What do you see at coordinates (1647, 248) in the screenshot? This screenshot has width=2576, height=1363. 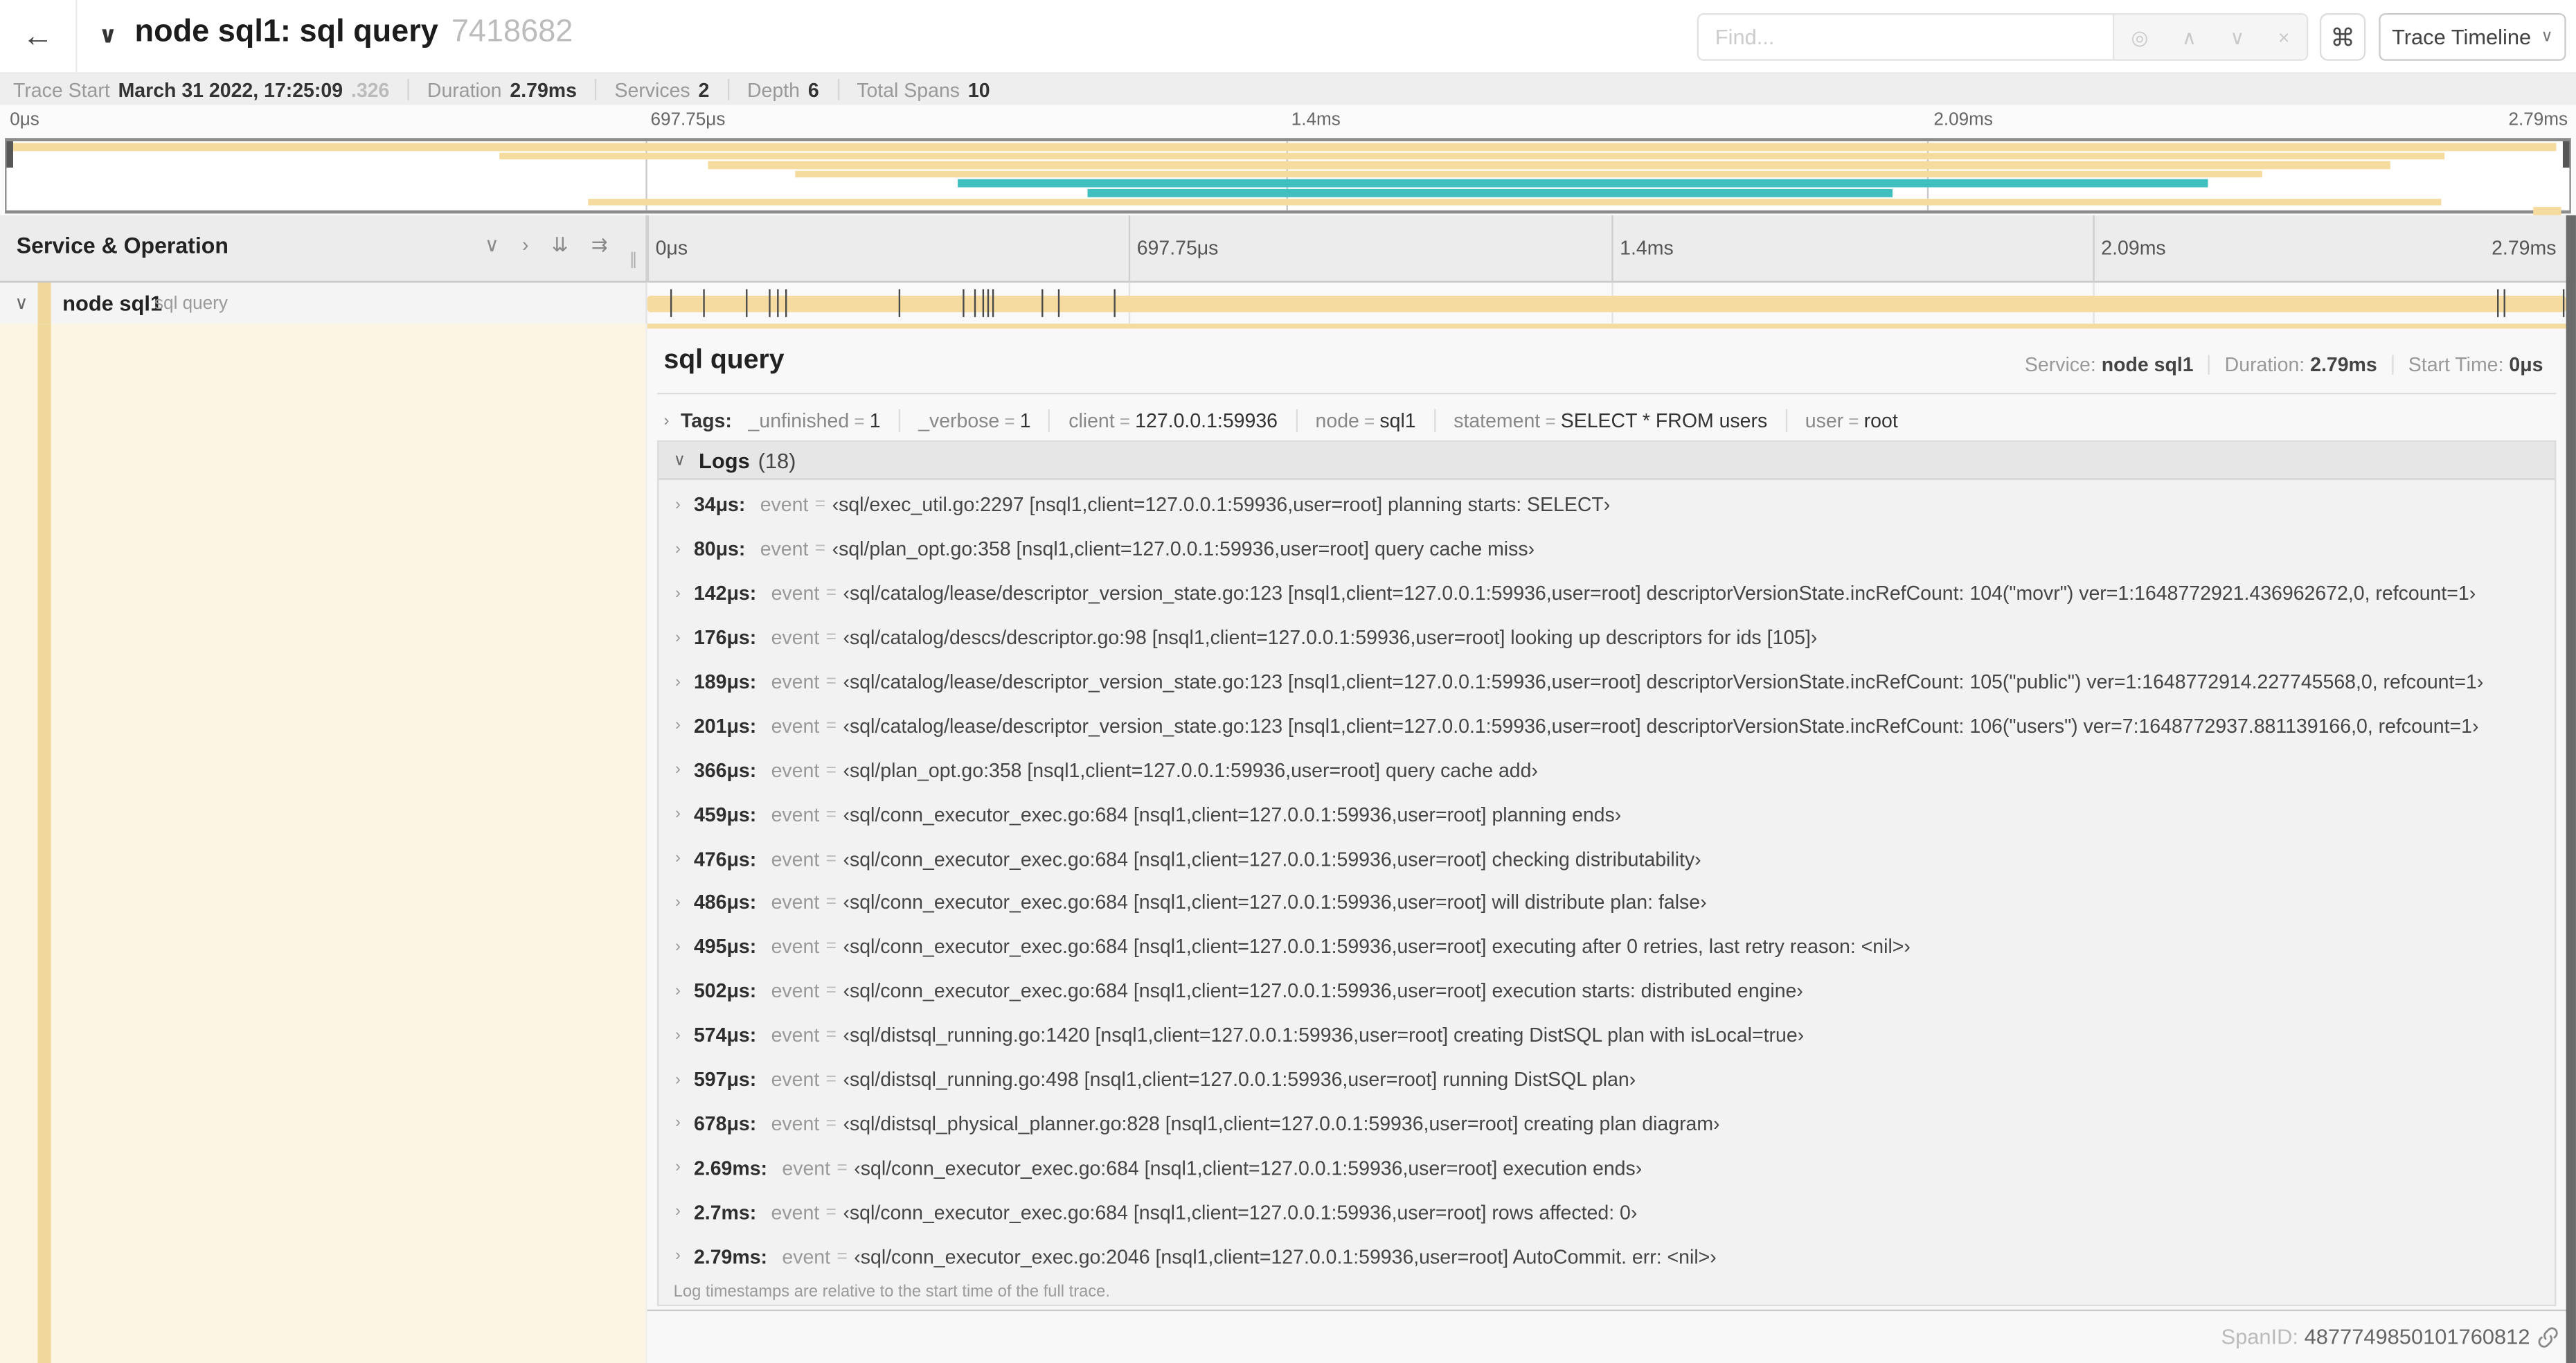 I see `ruler-tick-label: 1.4ms` at bounding box center [1647, 248].